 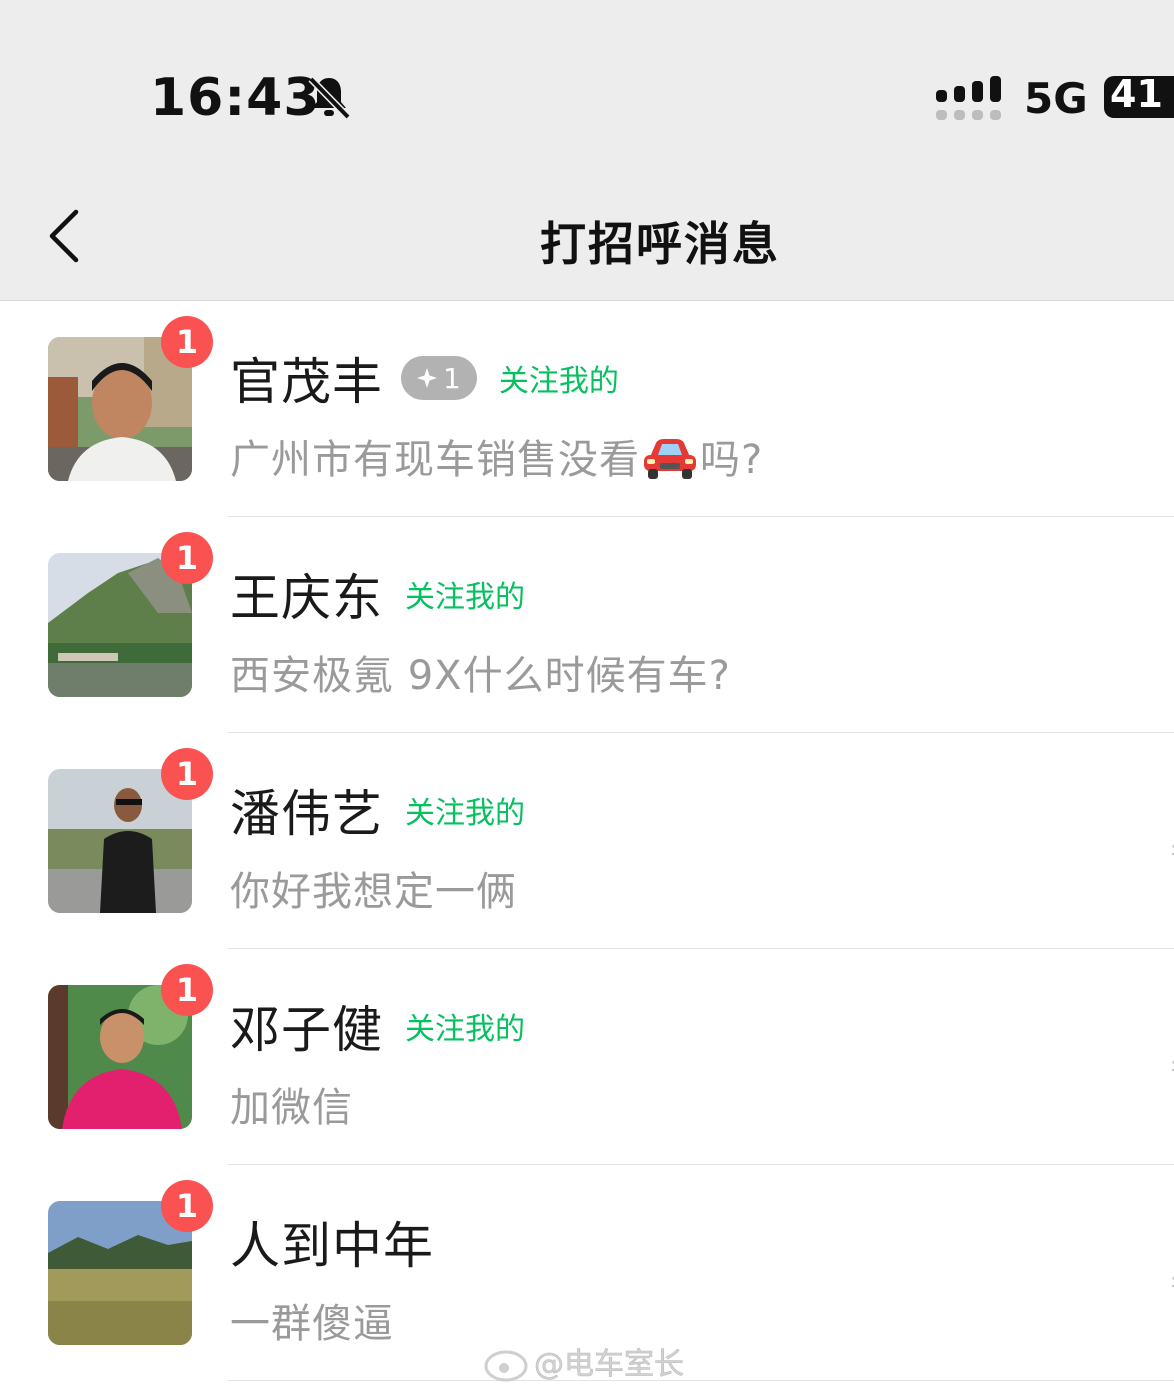 What do you see at coordinates (332, 1246) in the screenshot?
I see `contact-name: 人到中年` at bounding box center [332, 1246].